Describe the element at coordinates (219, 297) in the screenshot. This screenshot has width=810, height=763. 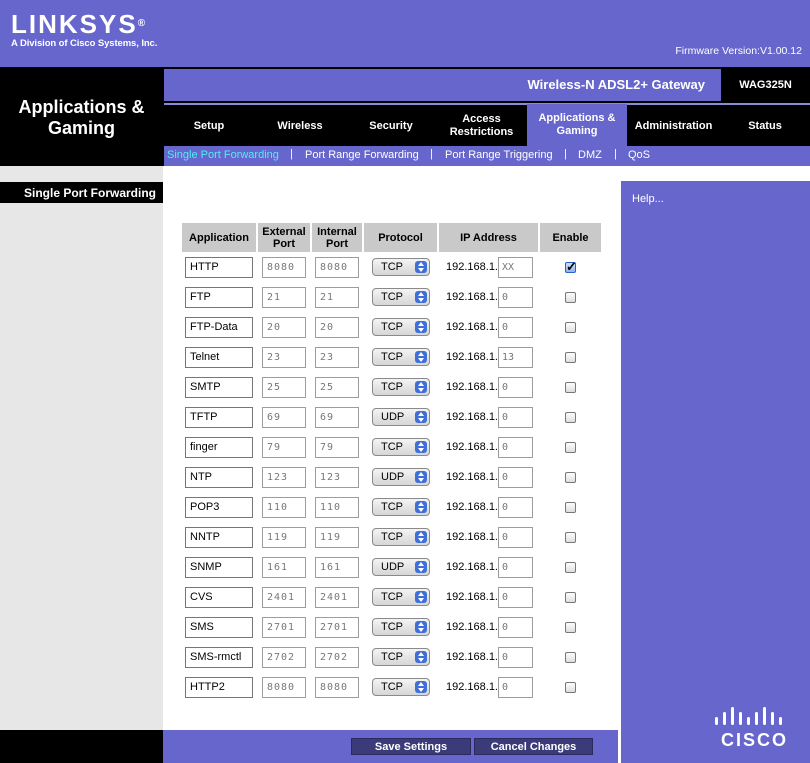
I see `application-name-input: FTP` at that location.